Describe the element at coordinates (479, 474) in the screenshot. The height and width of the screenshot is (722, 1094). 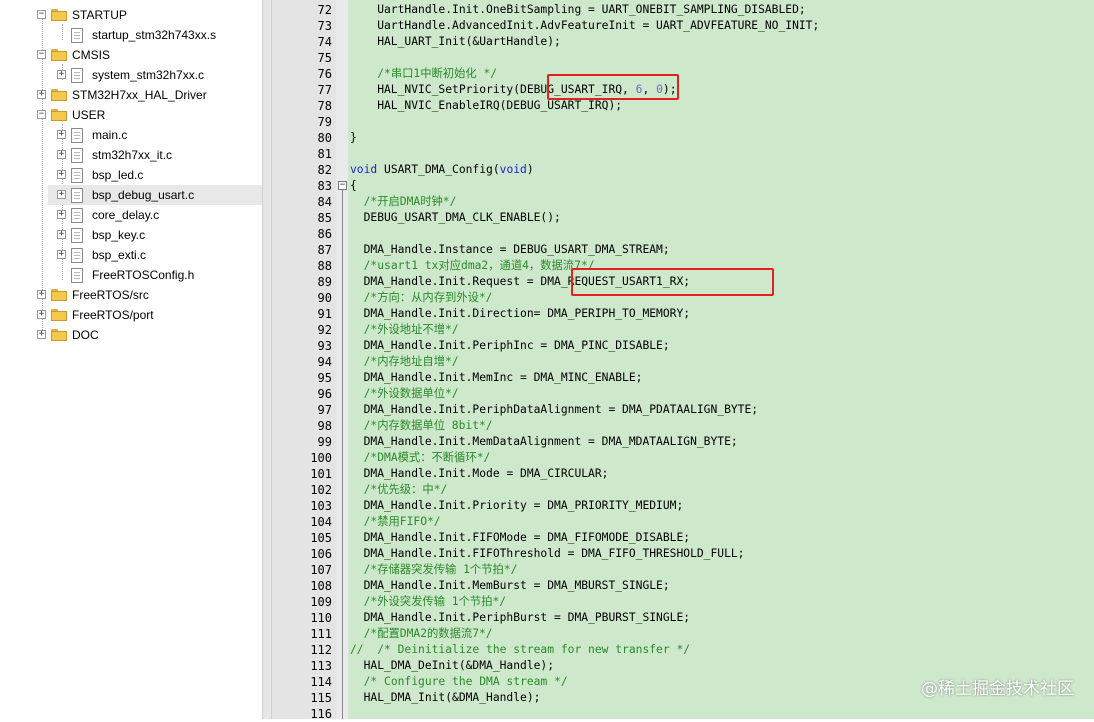
I see `code-line: DMA_Handle.Init.Mode = DMA_CIRCULAR;` at that location.